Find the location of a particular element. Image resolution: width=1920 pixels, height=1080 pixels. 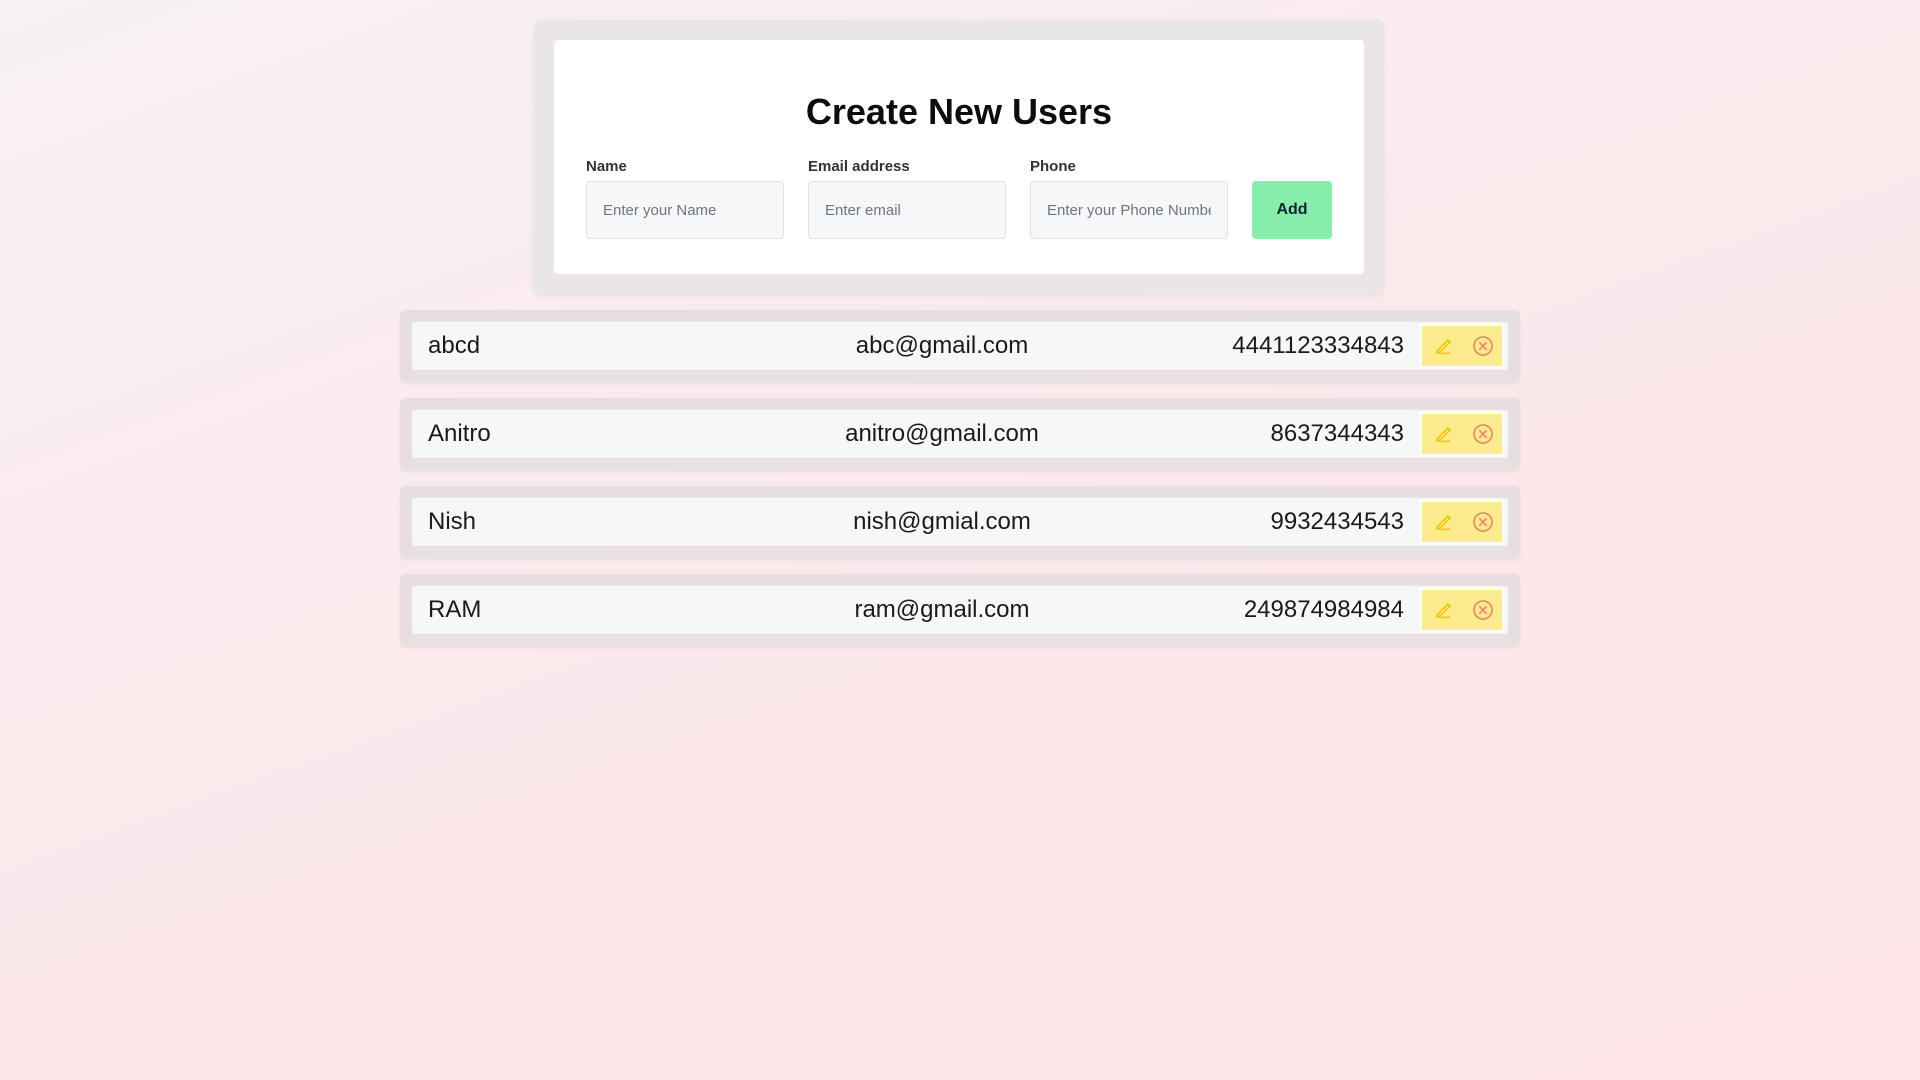

phone-field-group: Phone is located at coordinates (1129, 198).